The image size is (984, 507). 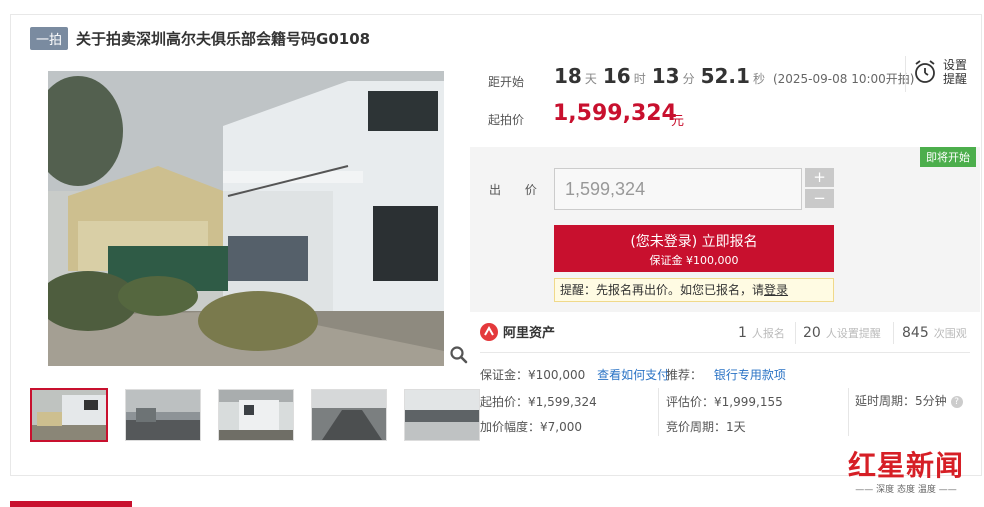 What do you see at coordinates (812, 333) in the screenshot?
I see `stat-reminders-value: 20` at bounding box center [812, 333].